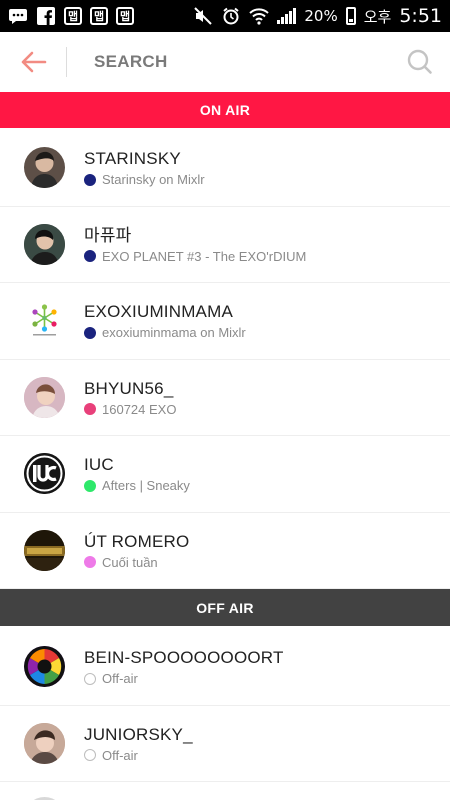 The image size is (450, 800). I want to click on channel-subtitle: EXO PLANET #3 - The EXO'rDIUM, so click(204, 256).